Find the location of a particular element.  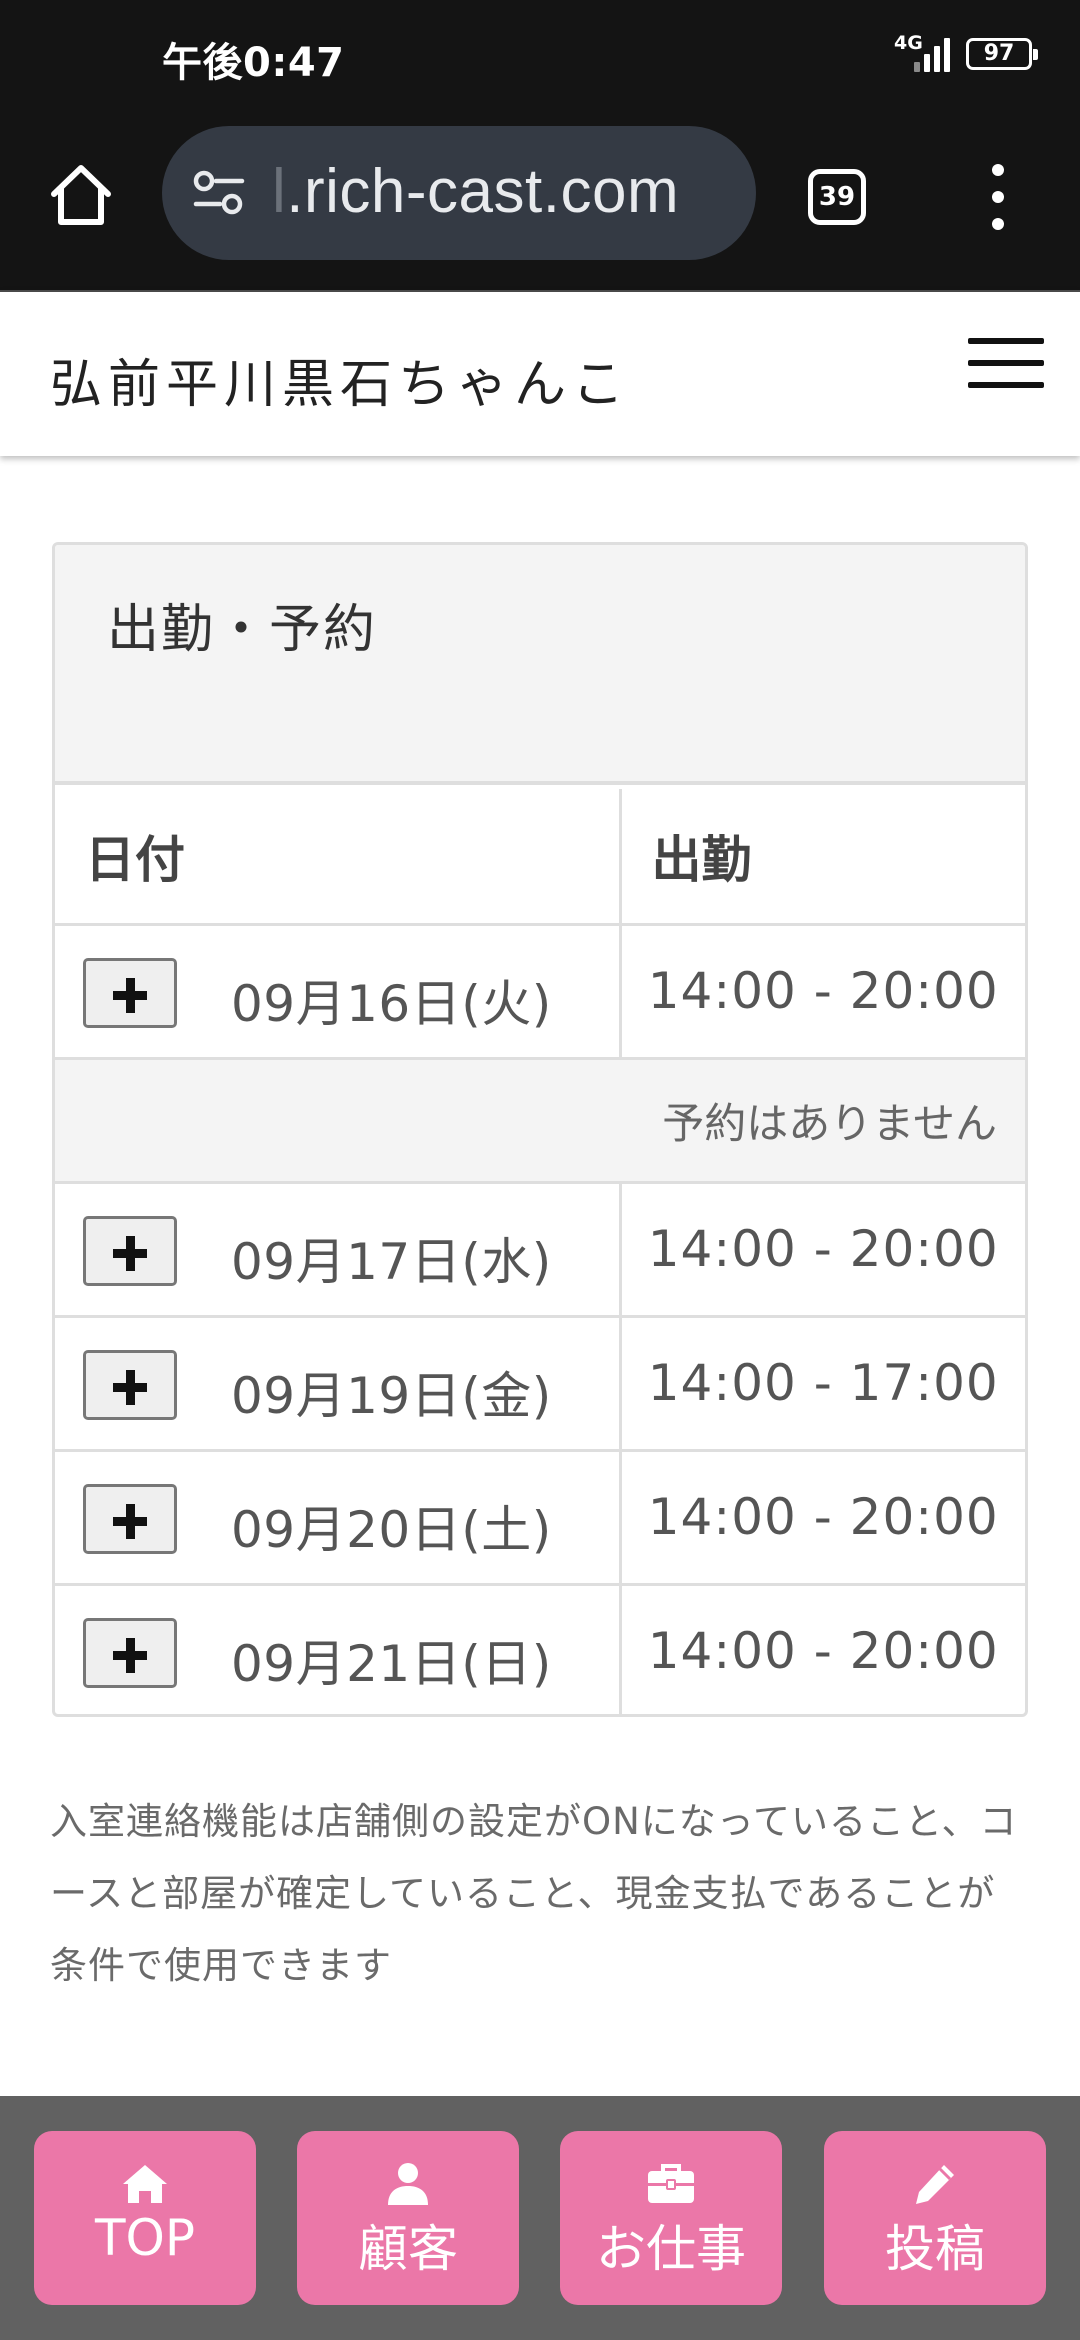

nav-button-post: 投稿 is located at coordinates (935, 2218).